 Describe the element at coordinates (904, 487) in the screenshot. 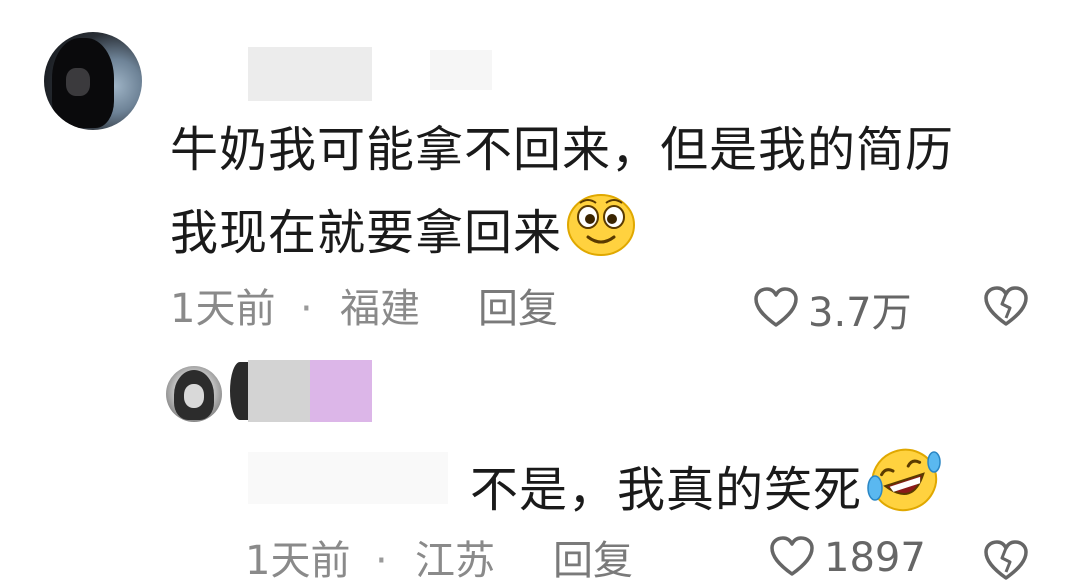

I see `rofl-emoji-icon` at that location.